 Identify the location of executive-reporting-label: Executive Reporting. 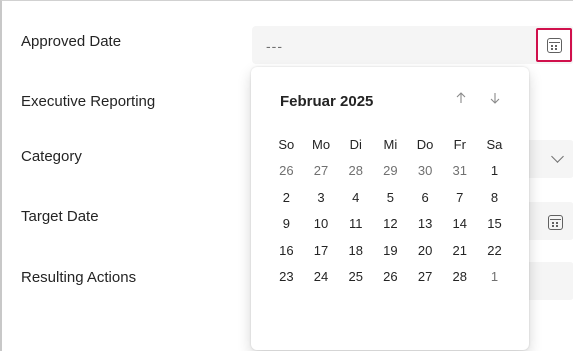
(88, 101).